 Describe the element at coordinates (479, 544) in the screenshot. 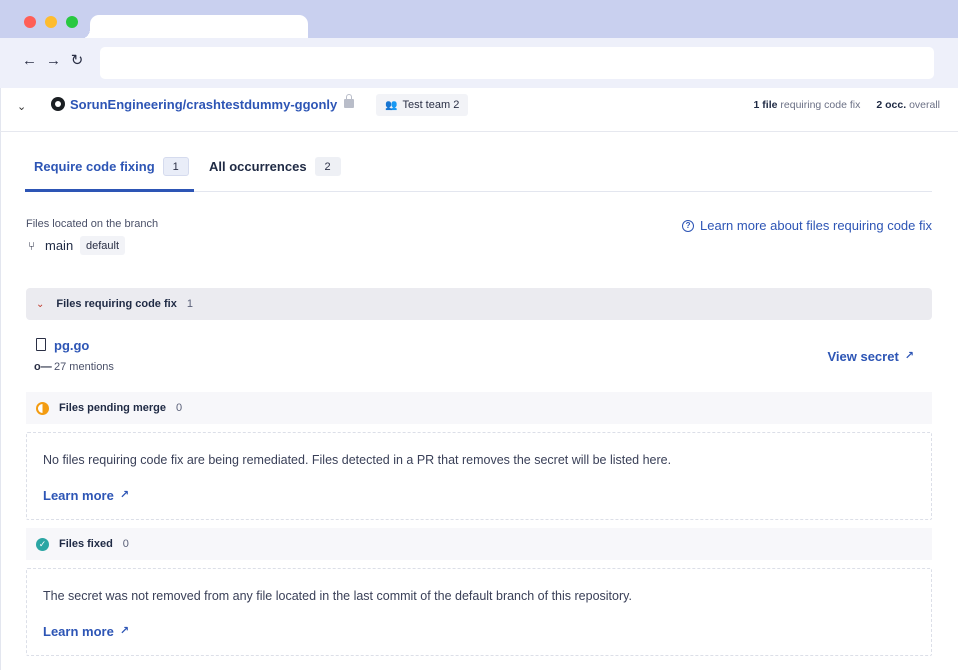

I see `section-files-fixed: ✓ Files fixed 0` at that location.